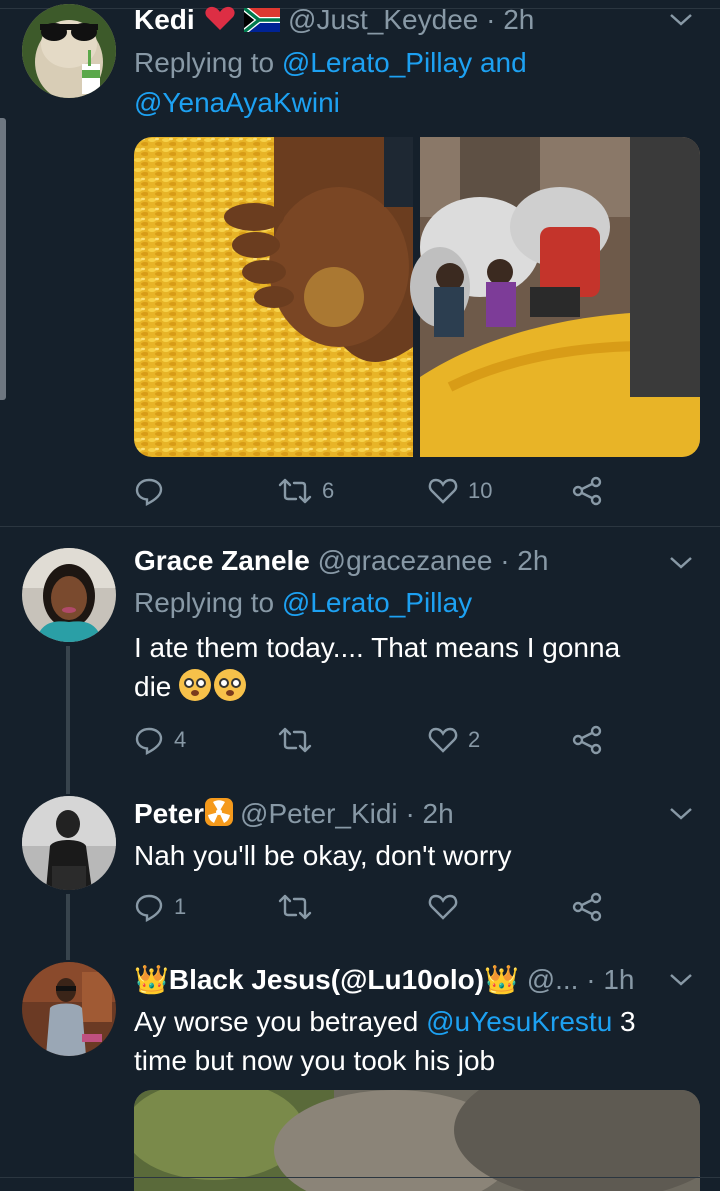 The height and width of the screenshot is (1191, 720). What do you see at coordinates (326, 979) in the screenshot?
I see `display-name: 👑Black Jesus(@Lu10olo)👑` at bounding box center [326, 979].